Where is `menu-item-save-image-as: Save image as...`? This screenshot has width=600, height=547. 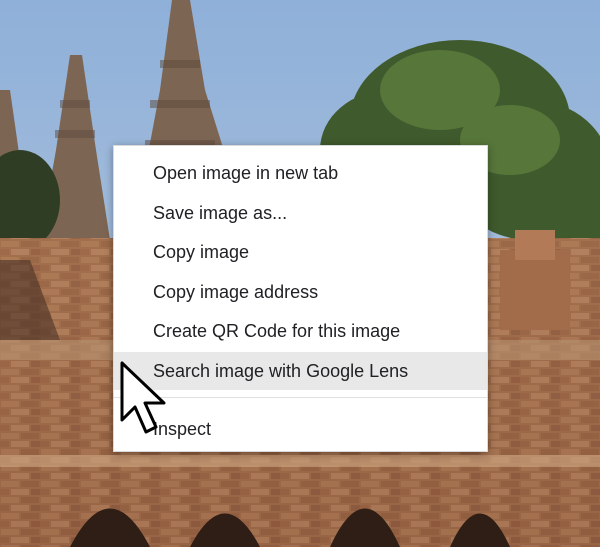 menu-item-save-image-as: Save image as... is located at coordinates (300, 213).